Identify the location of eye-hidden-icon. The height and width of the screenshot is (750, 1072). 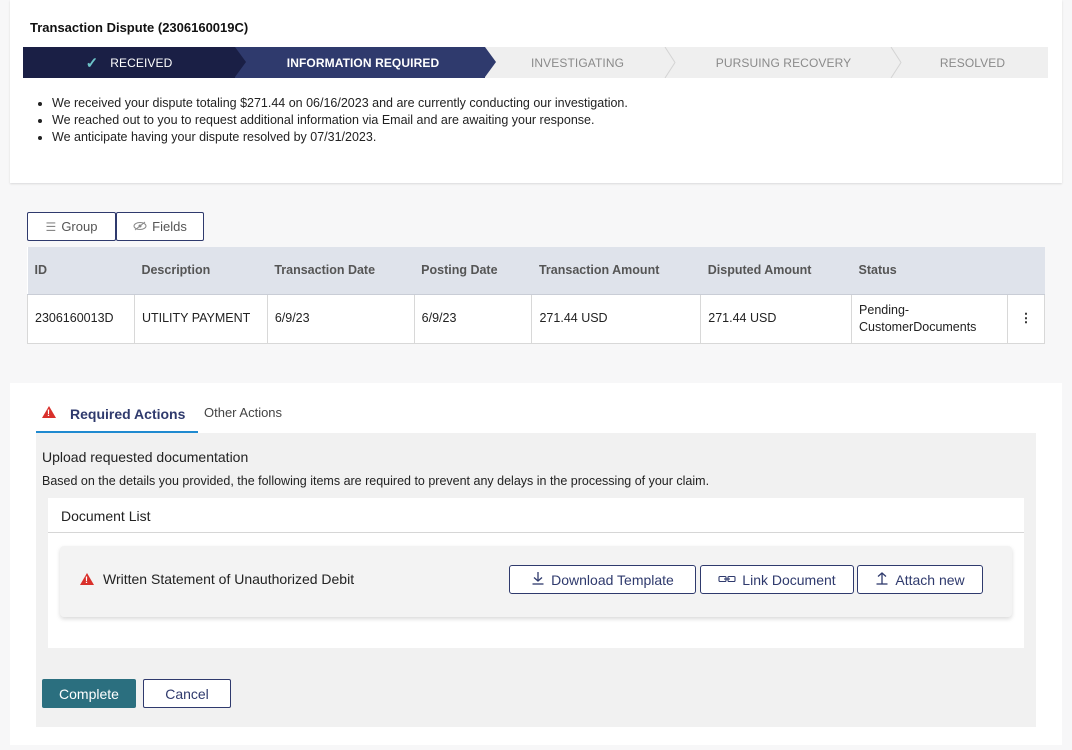
(140, 227).